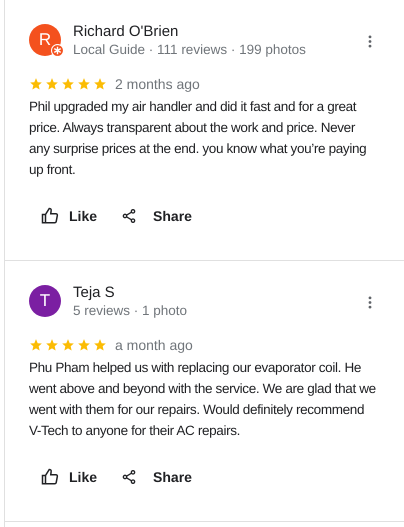 The height and width of the screenshot is (527, 404). Describe the element at coordinates (198, 138) in the screenshot. I see `review-text: Phil upgraded my air handler and did it fast and for a great price. Always transparent about the work and price. Never any surprise prices at the end. you know what you’re paying up front.` at that location.